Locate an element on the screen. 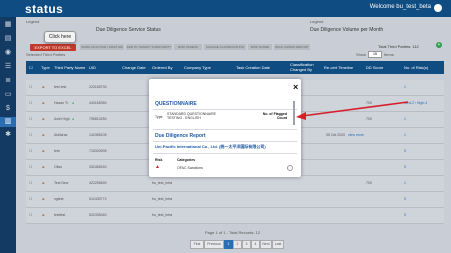 The height and width of the screenshot is (253, 451). chip-change-classification: CHANGE CLASSIFICATION is located at coordinates (225, 47).